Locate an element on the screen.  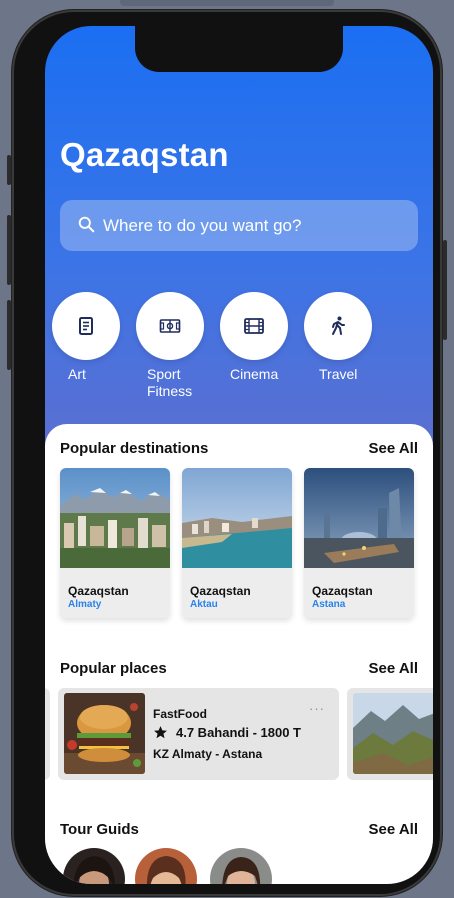
place-type: FastFood is located at coordinates (180, 714).